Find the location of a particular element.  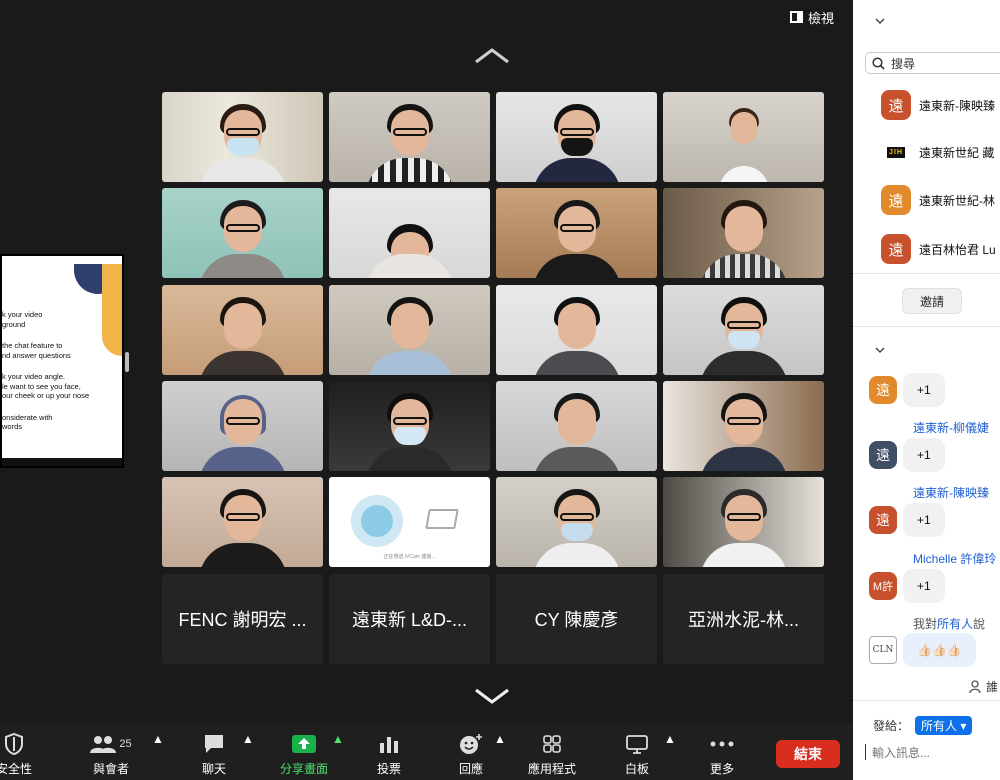

security-button: 安全性 is located at coordinates (18, 754).